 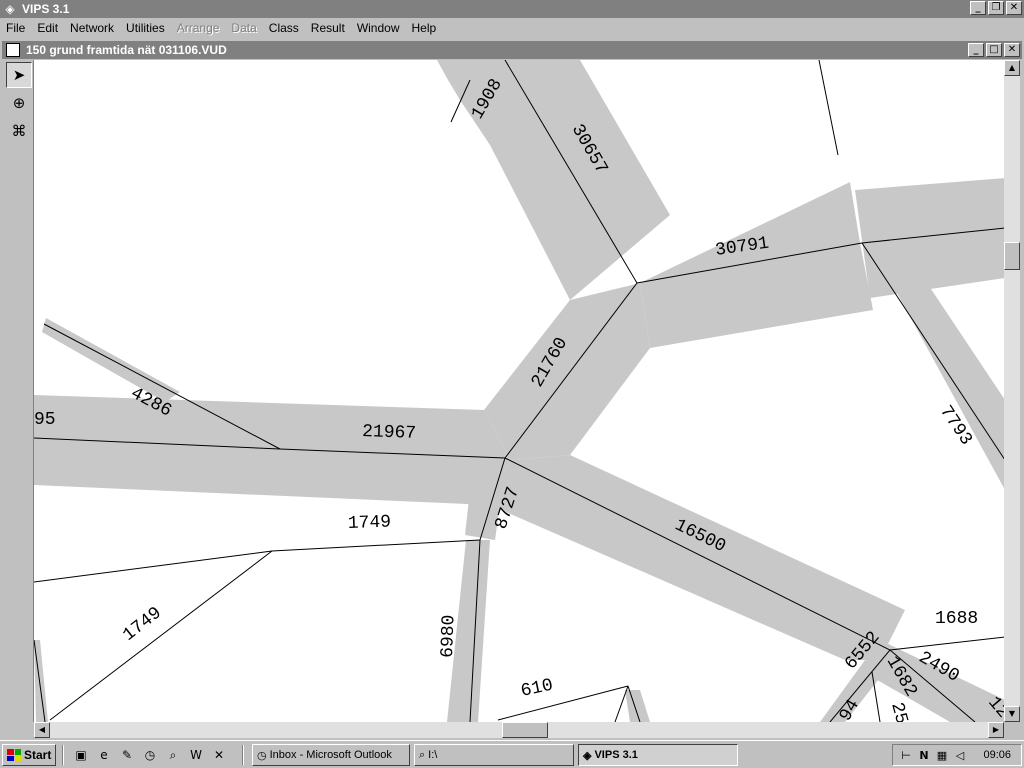 I want to click on desktop-icon: ▣, so click(x=81, y=755).